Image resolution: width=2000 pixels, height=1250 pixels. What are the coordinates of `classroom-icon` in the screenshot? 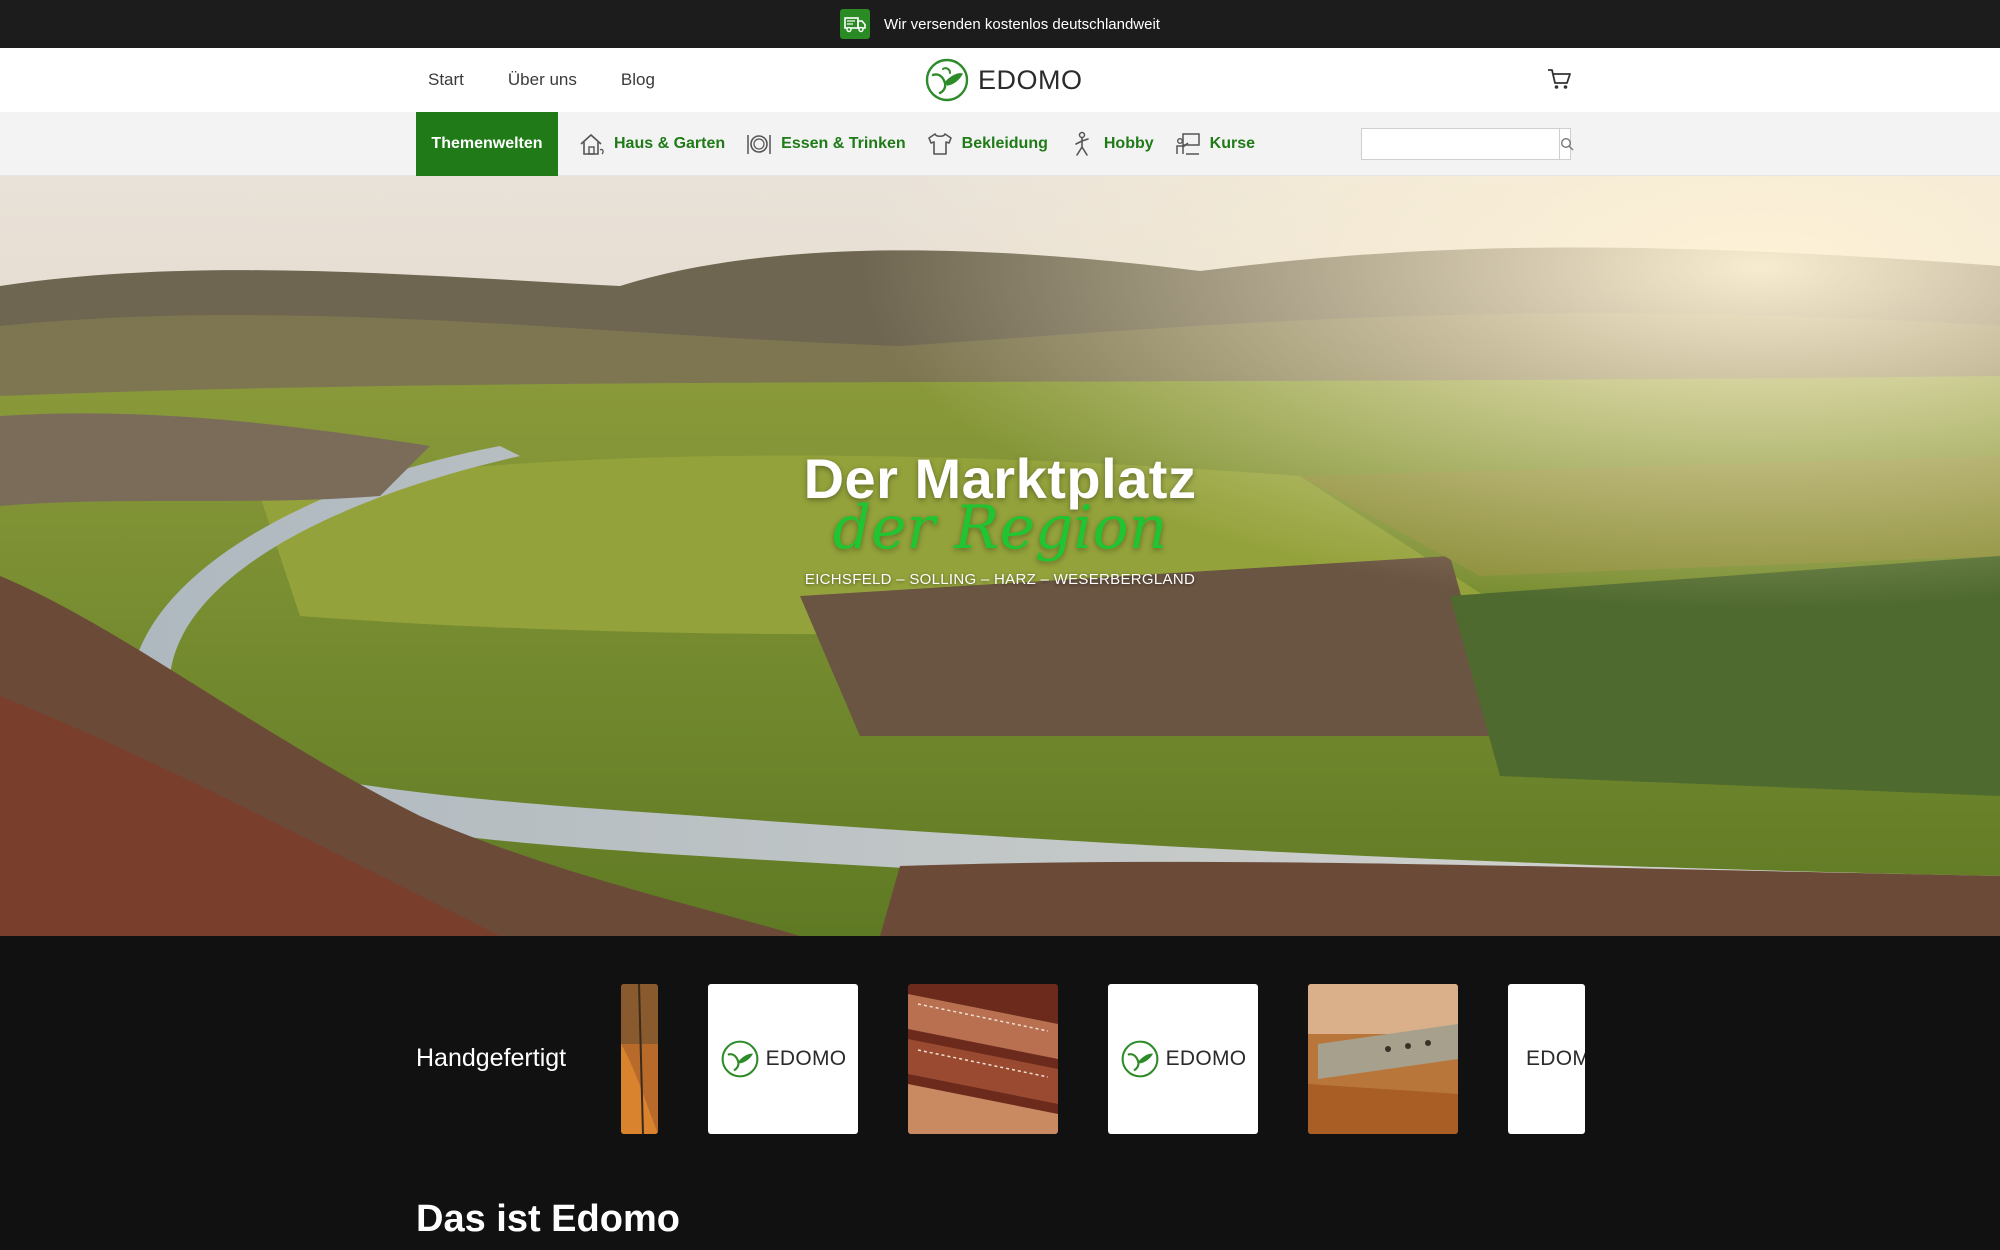 It's located at (1187, 144).